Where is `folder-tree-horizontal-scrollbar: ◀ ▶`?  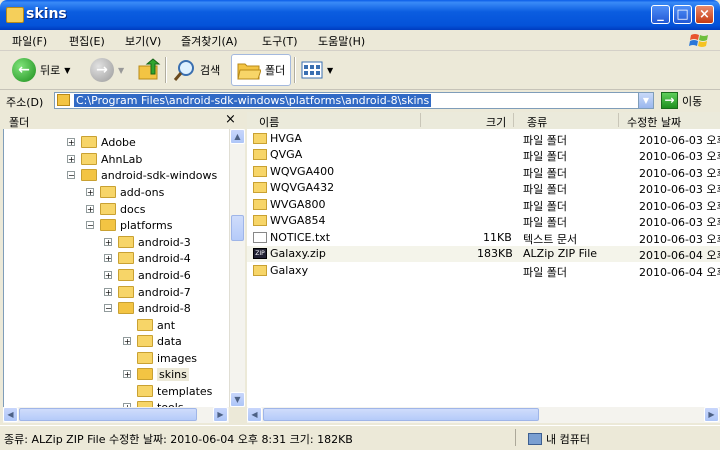
folder-tree-horizontal-scrollbar: ◀ ▶ is located at coordinates (116, 415).